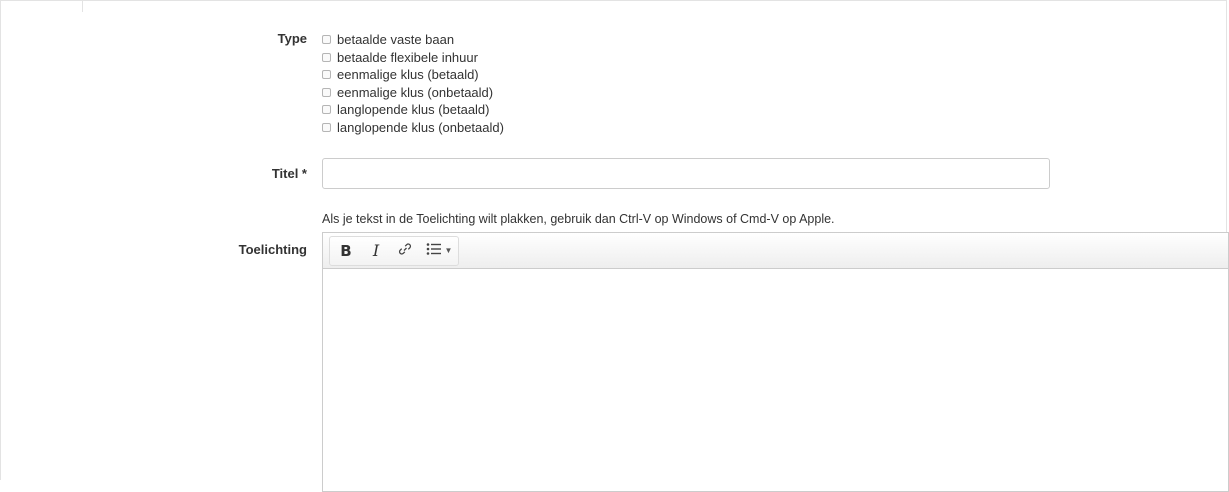 The width and height of the screenshot is (1229, 492). Describe the element at coordinates (272, 249) in the screenshot. I see `description-label: Toelichting` at that location.